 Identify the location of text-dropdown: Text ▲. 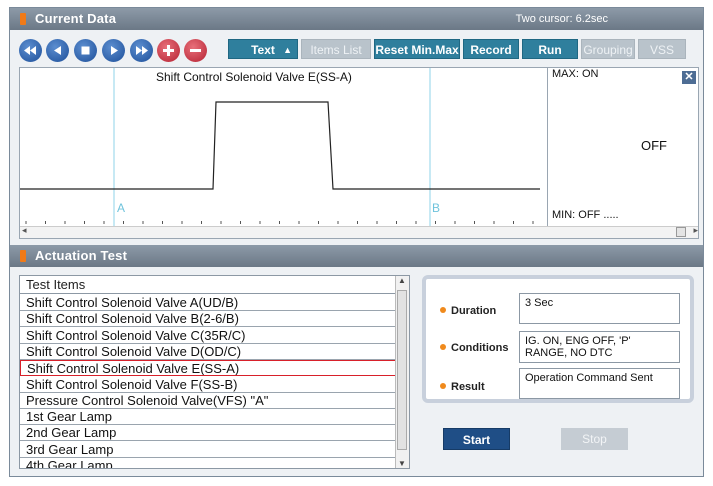
(263, 49).